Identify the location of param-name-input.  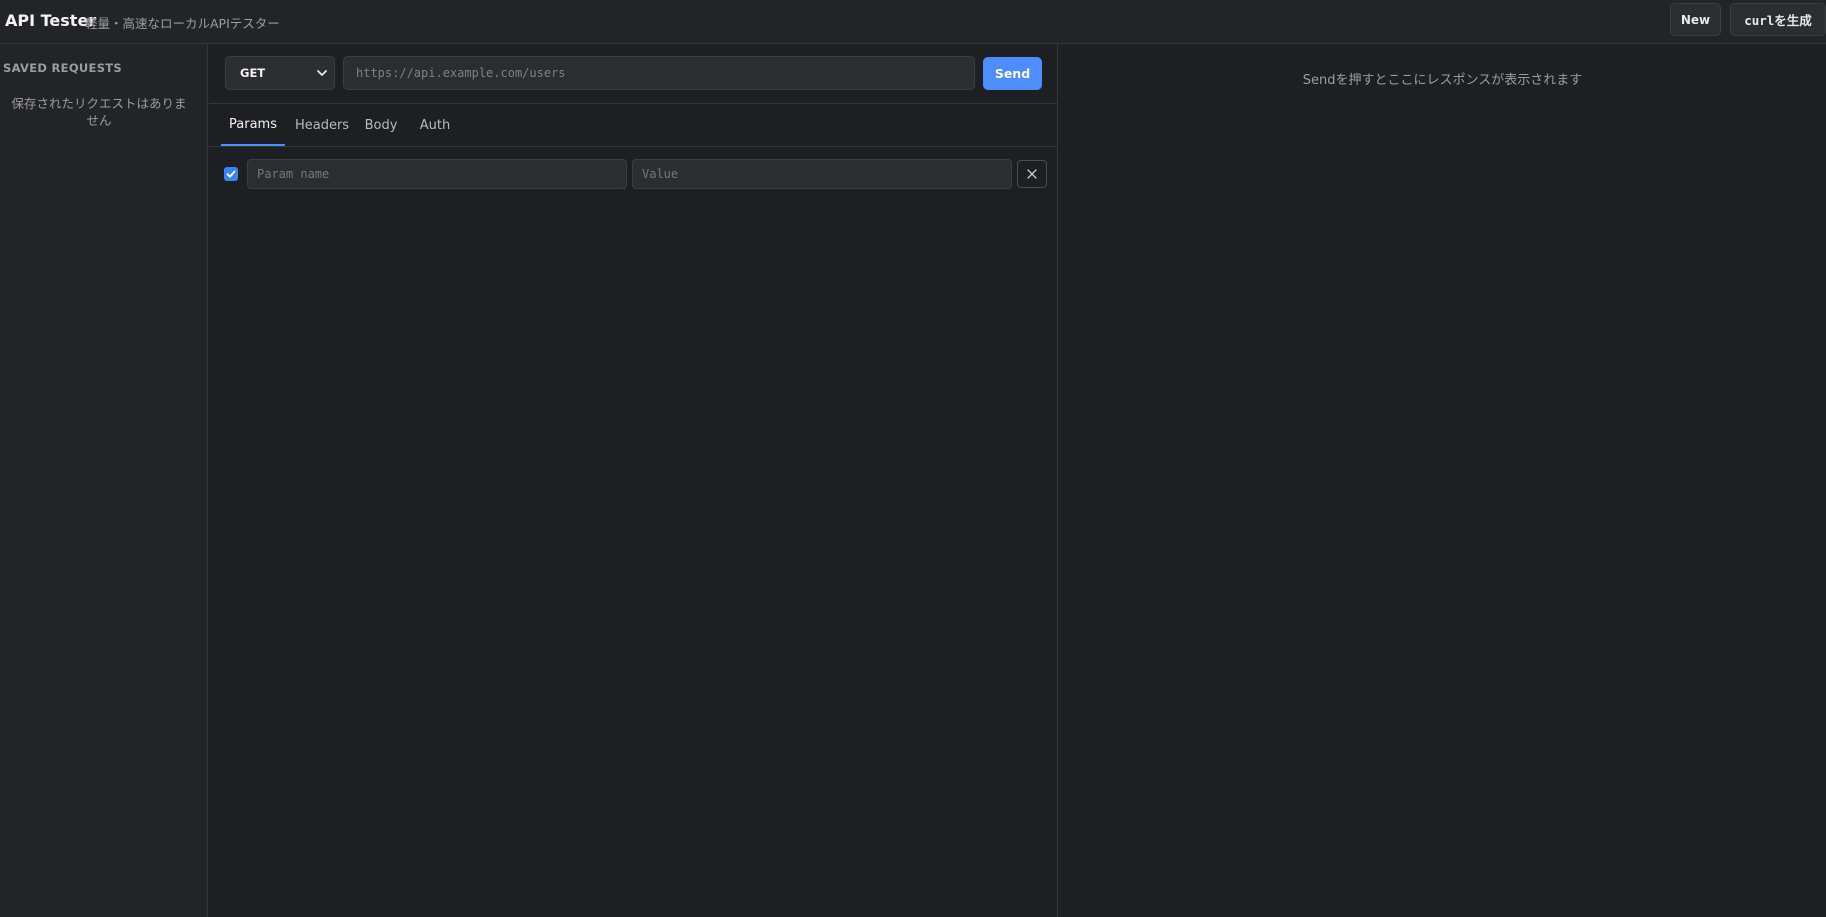
(437, 174).